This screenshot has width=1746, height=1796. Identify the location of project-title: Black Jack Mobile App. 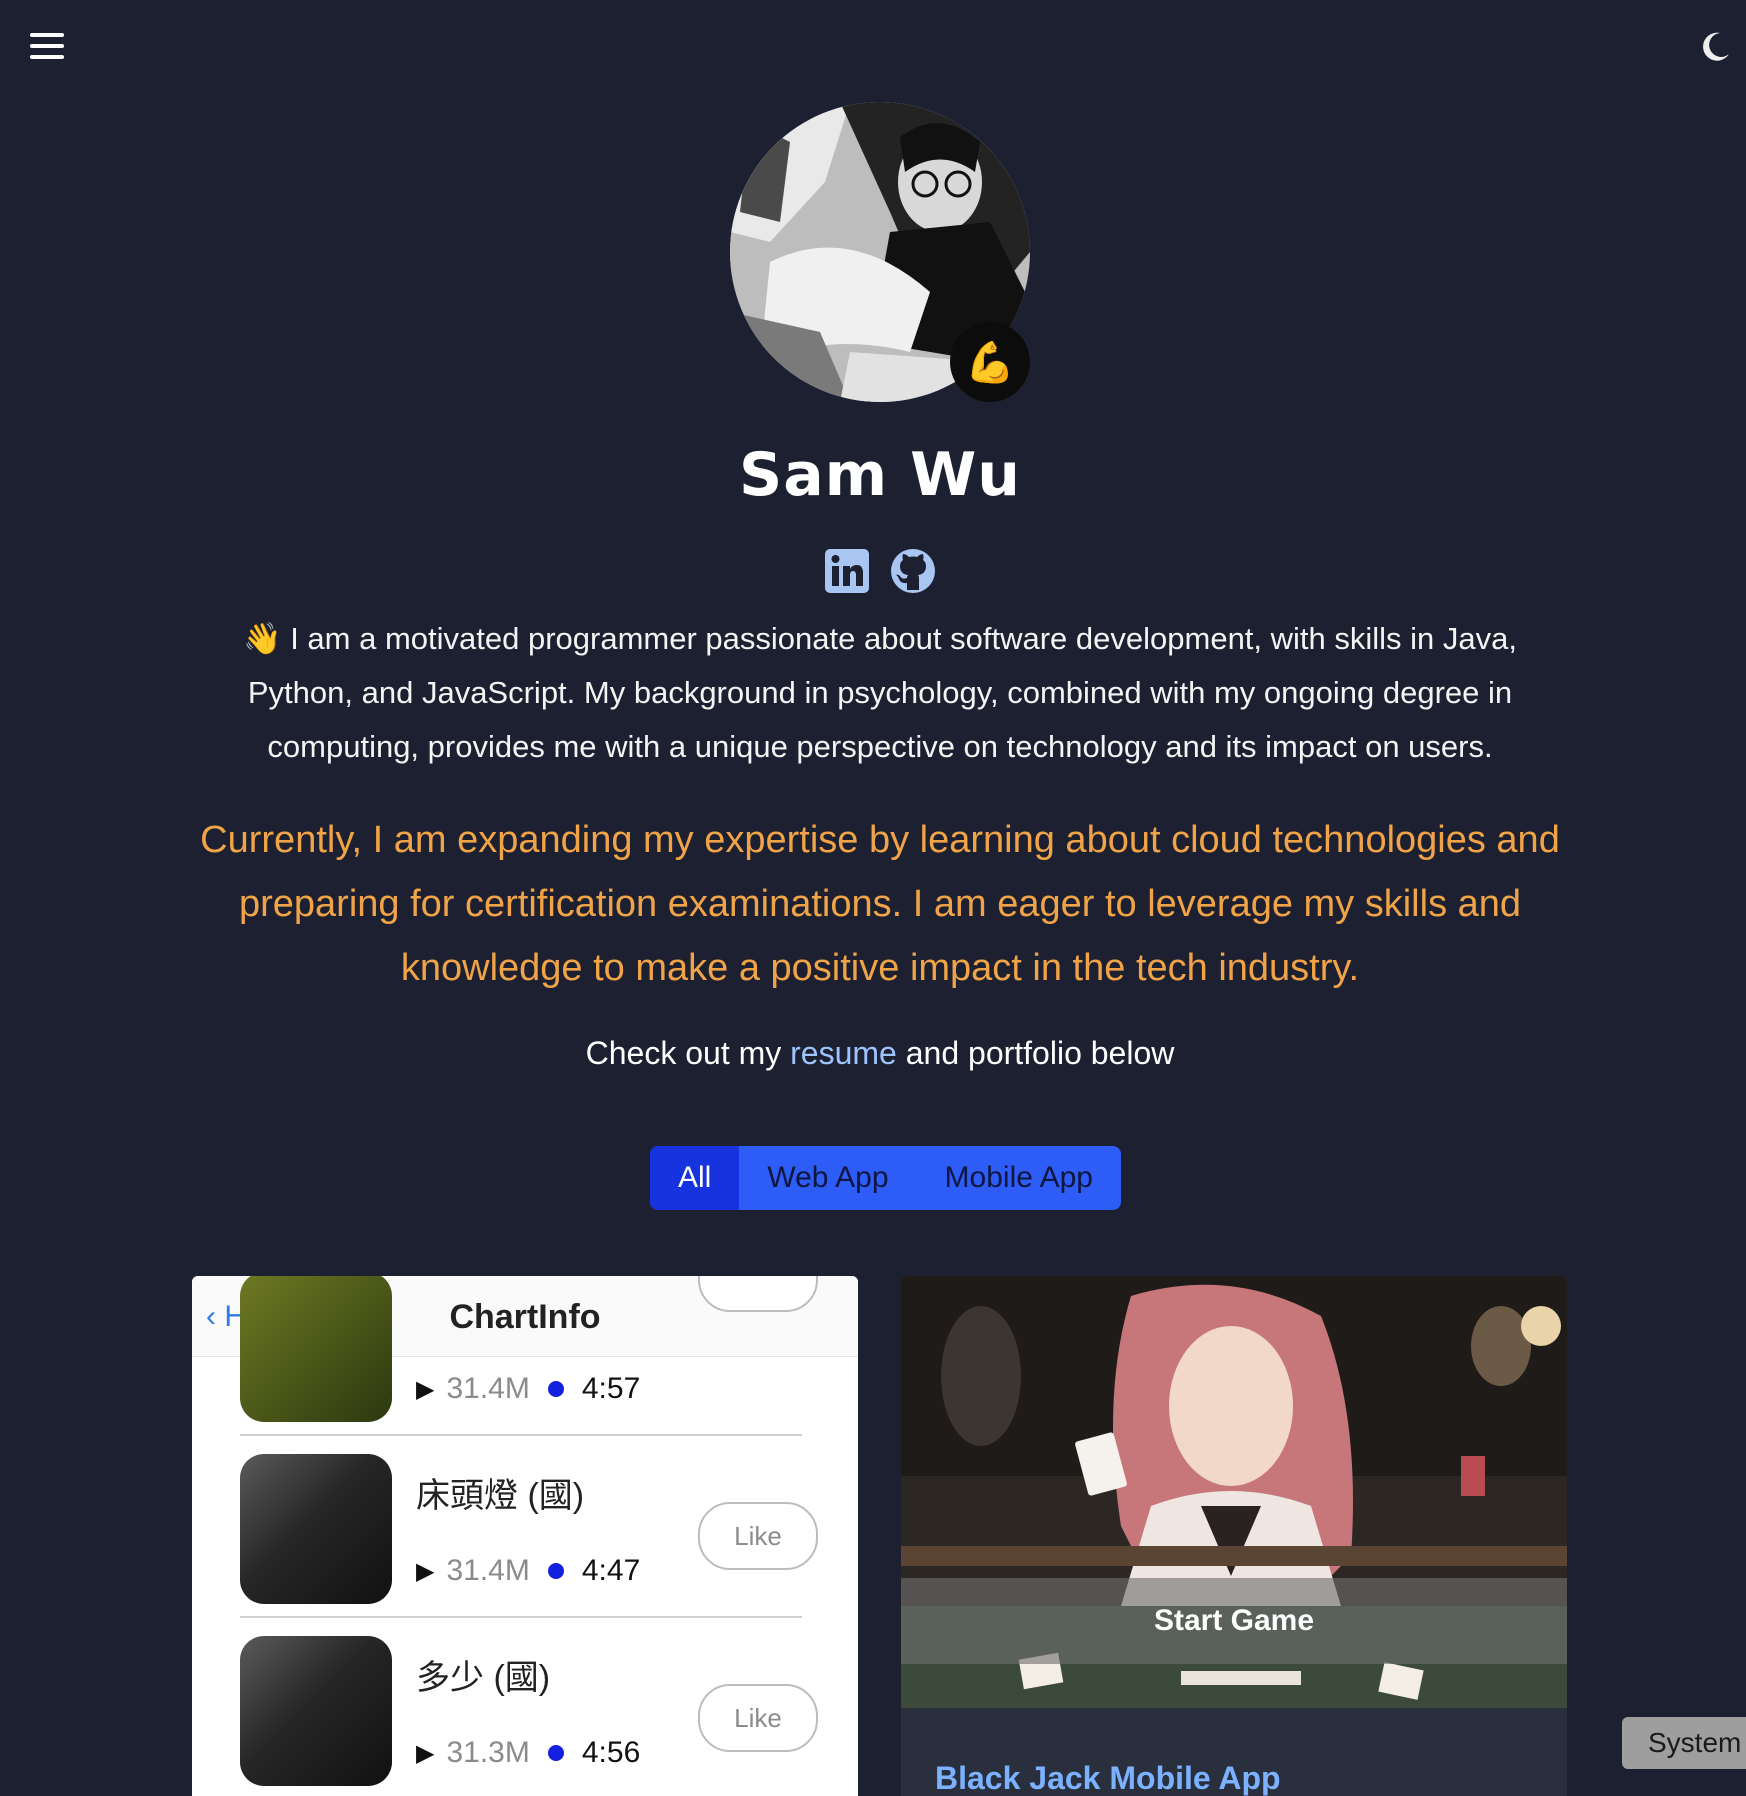
(1108, 1778).